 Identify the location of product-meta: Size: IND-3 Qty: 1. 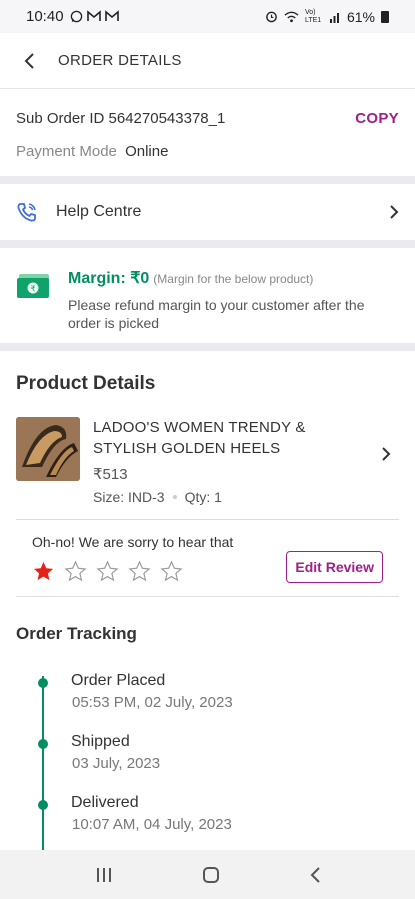
(223, 497).